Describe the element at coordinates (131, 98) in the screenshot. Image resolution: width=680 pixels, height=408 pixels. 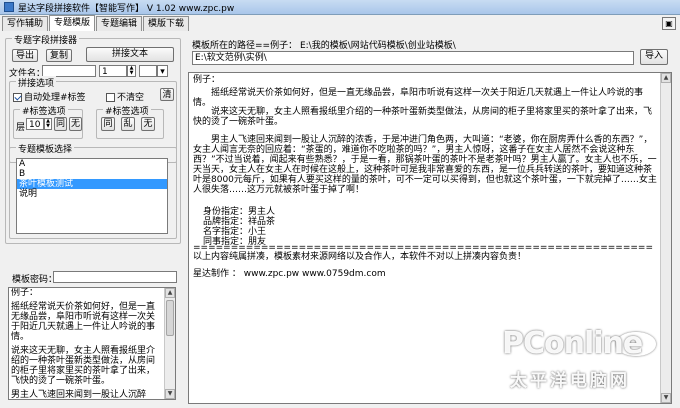
I see `not-clear-label: 不清空` at that location.